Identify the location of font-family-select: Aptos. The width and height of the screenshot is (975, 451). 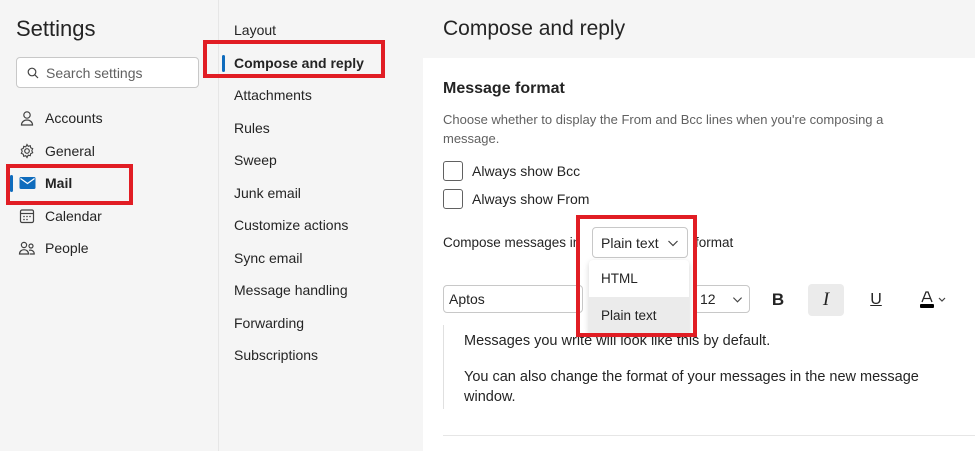
(513, 299).